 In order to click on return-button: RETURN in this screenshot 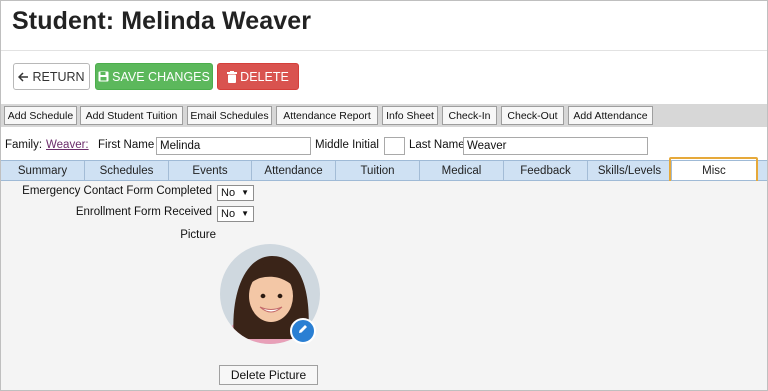, I will do `click(51, 76)`.